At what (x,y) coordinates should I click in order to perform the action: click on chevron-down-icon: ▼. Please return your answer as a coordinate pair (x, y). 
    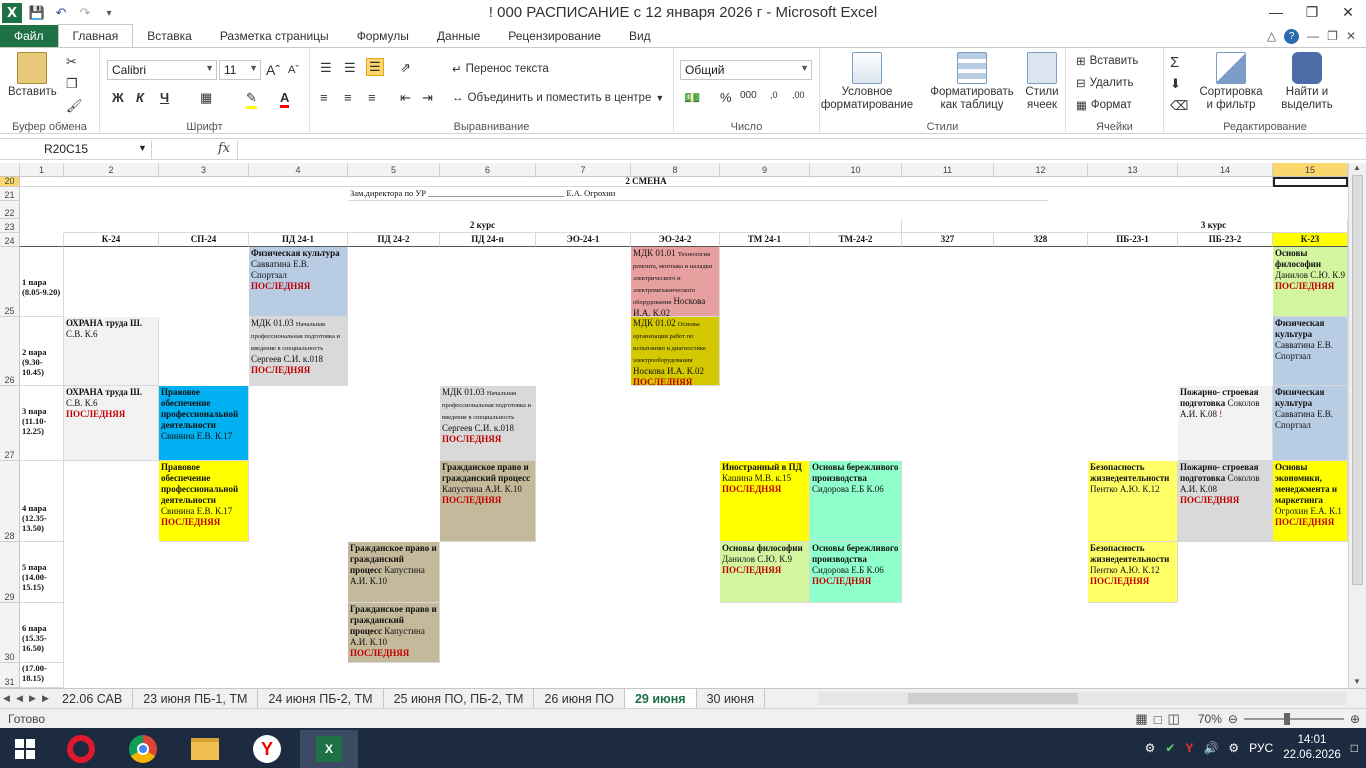
    Looking at the image, I should click on (142, 148).